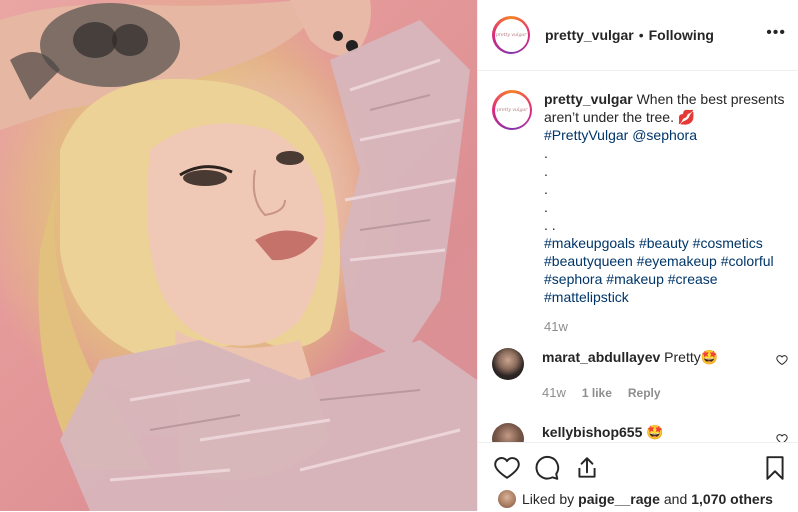 This screenshot has height=512, width=798. What do you see at coordinates (677, 261) in the screenshot?
I see `hashtag-link: #eyemakeup` at bounding box center [677, 261].